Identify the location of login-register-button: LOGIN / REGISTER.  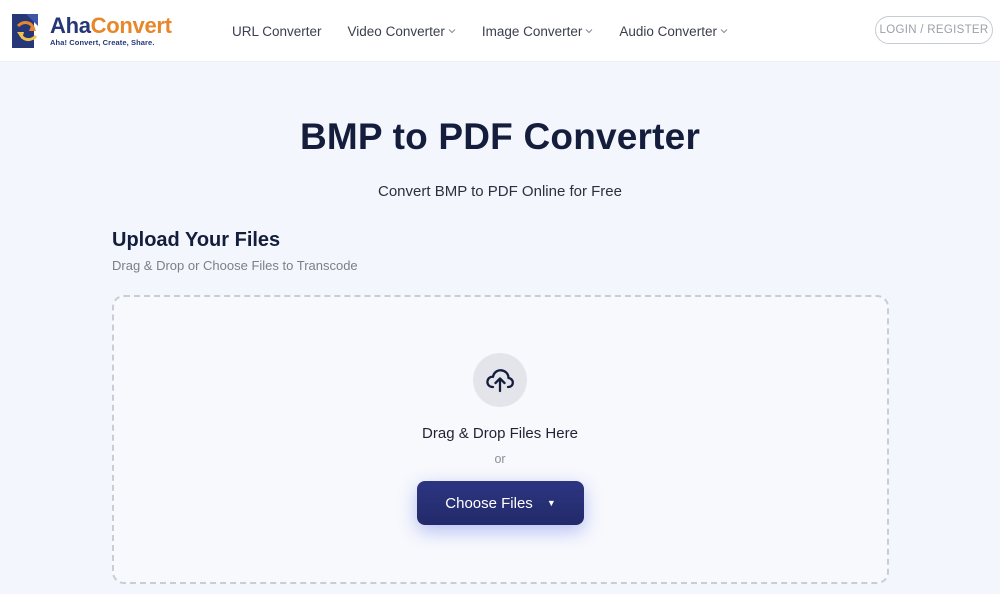
(934, 30).